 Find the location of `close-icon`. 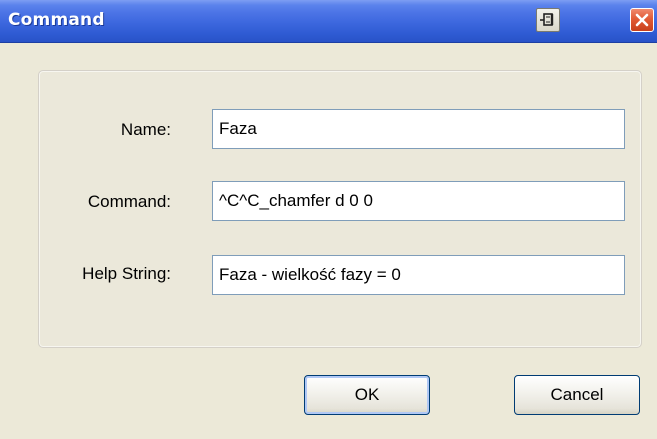

close-icon is located at coordinates (642, 20).